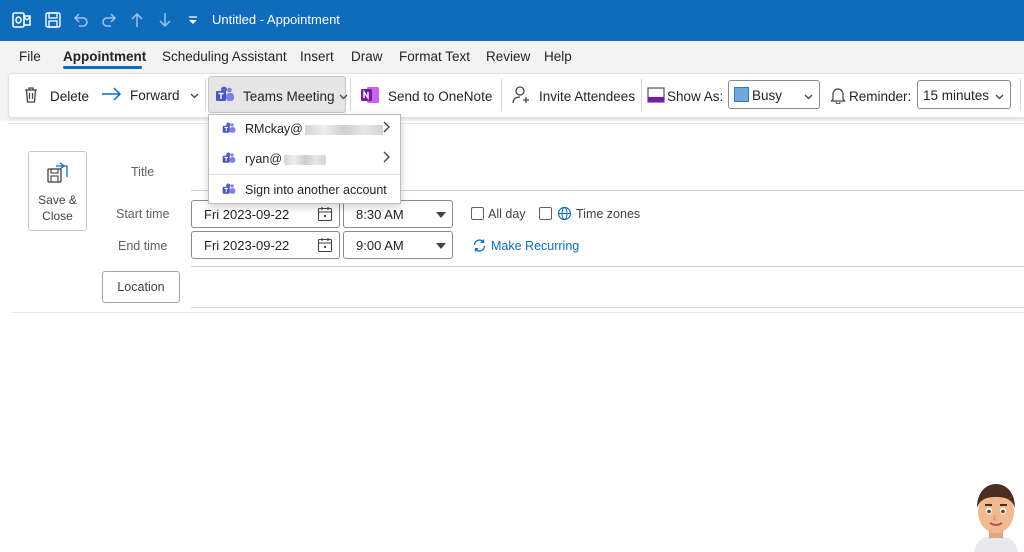 The height and width of the screenshot is (552, 1024). Describe the element at coordinates (516, 123) in the screenshot. I see `content-divider` at that location.